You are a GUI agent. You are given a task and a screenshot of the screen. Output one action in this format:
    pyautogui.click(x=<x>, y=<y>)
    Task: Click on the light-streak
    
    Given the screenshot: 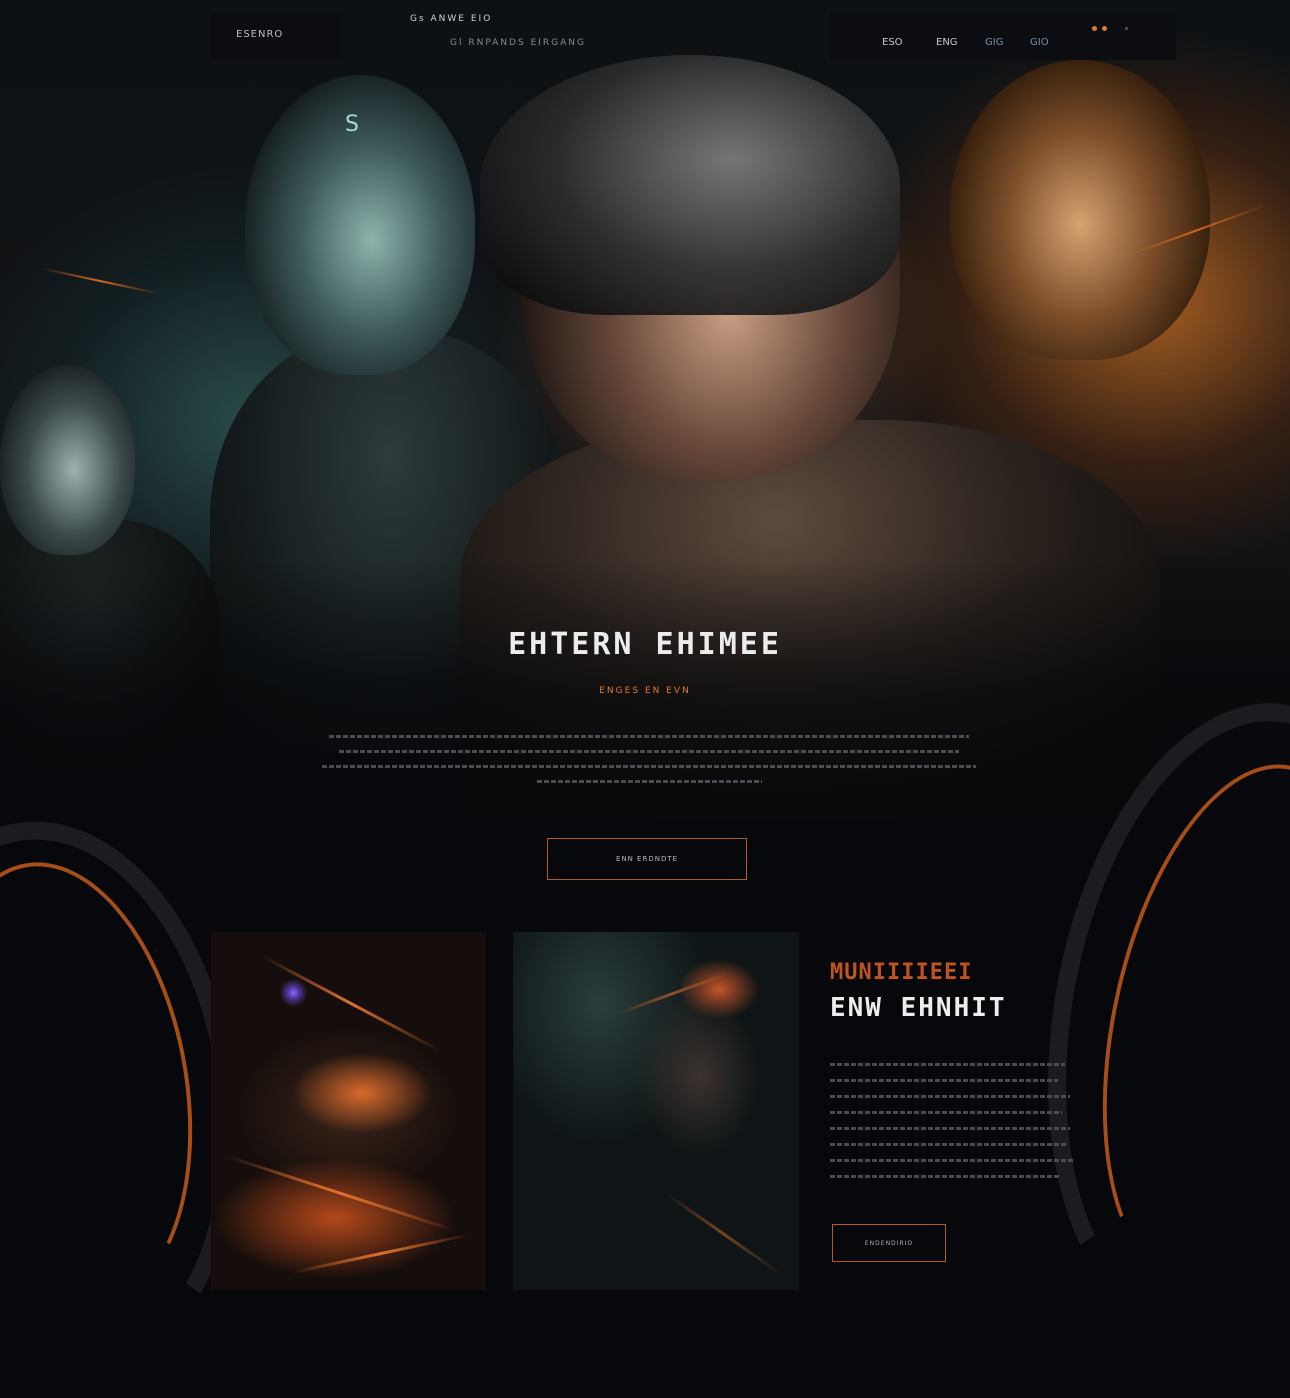 What is the action you would take?
    pyautogui.click(x=100, y=281)
    